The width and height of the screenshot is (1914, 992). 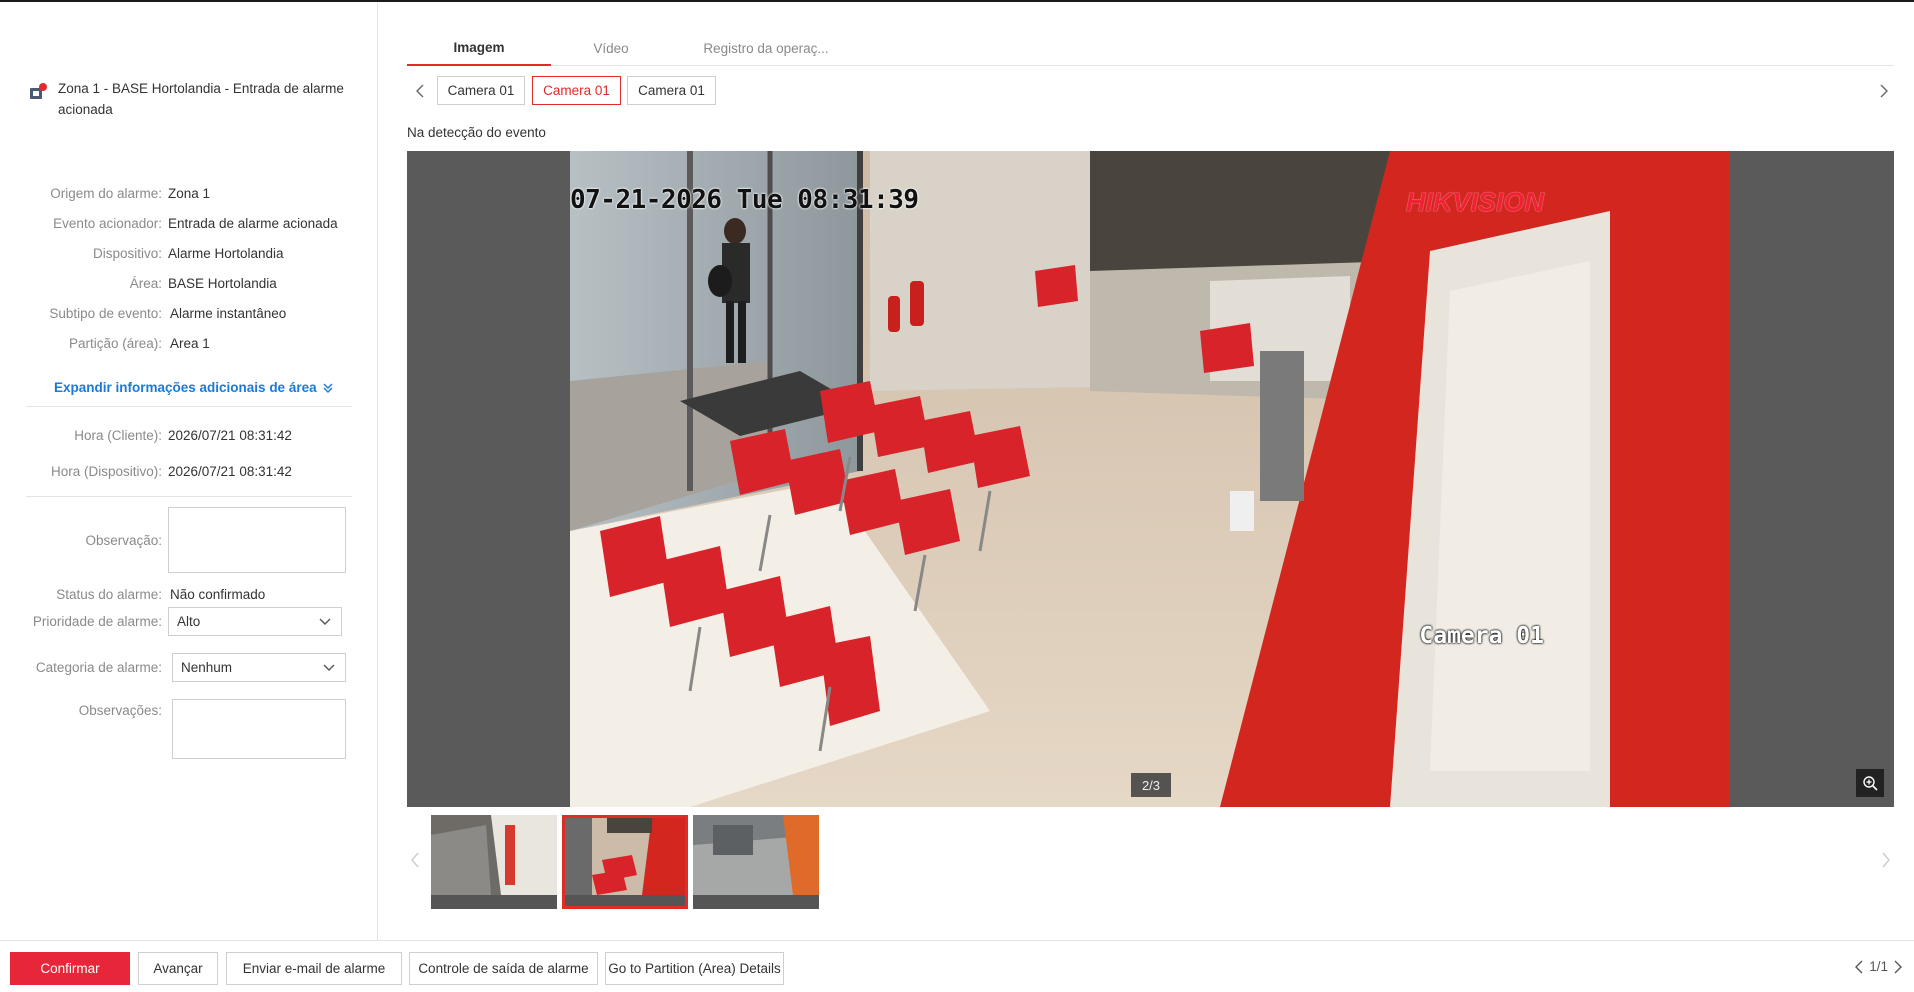 I want to click on status-value: Não confirmado, so click(x=218, y=594).